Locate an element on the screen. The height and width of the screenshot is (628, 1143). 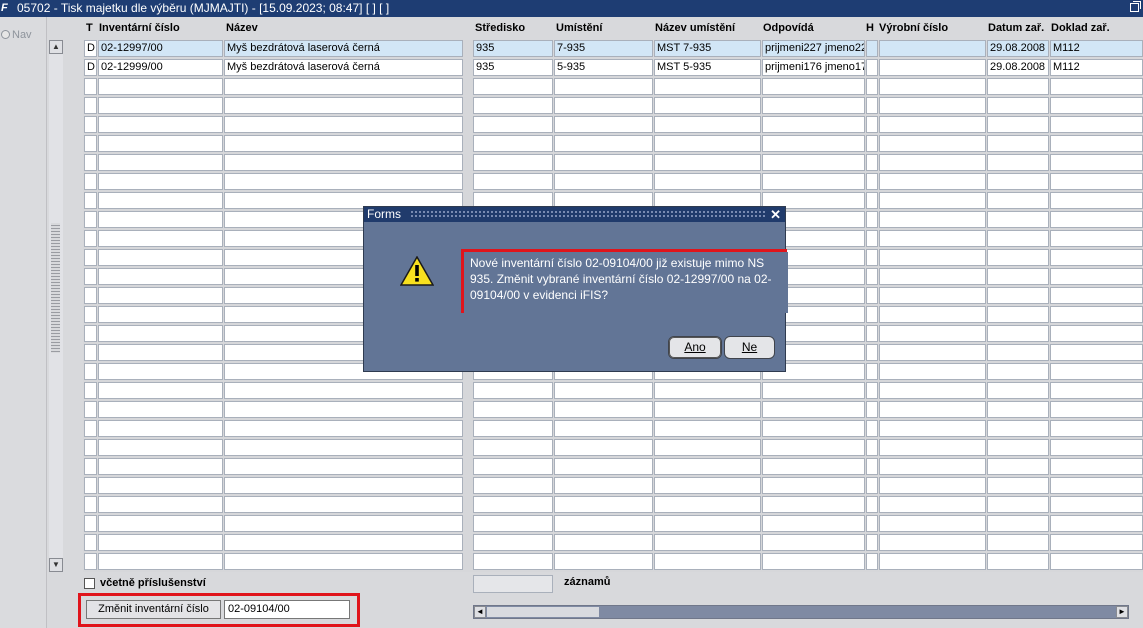
nav-item: Nav is located at coordinates (16, 35).